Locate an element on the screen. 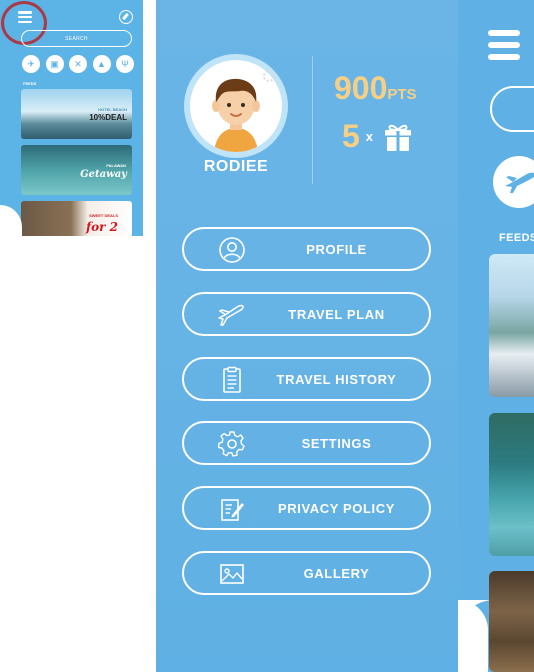  travel-plan-button: TRAVEL PLAN is located at coordinates (306, 314).